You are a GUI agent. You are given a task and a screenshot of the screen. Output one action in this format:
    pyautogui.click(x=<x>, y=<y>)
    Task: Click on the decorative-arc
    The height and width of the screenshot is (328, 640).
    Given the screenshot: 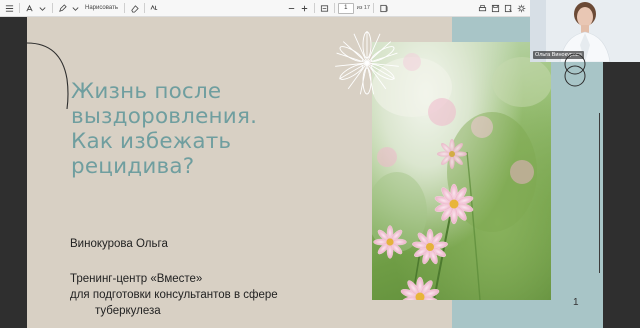 What is the action you would take?
    pyautogui.click(x=48, y=75)
    